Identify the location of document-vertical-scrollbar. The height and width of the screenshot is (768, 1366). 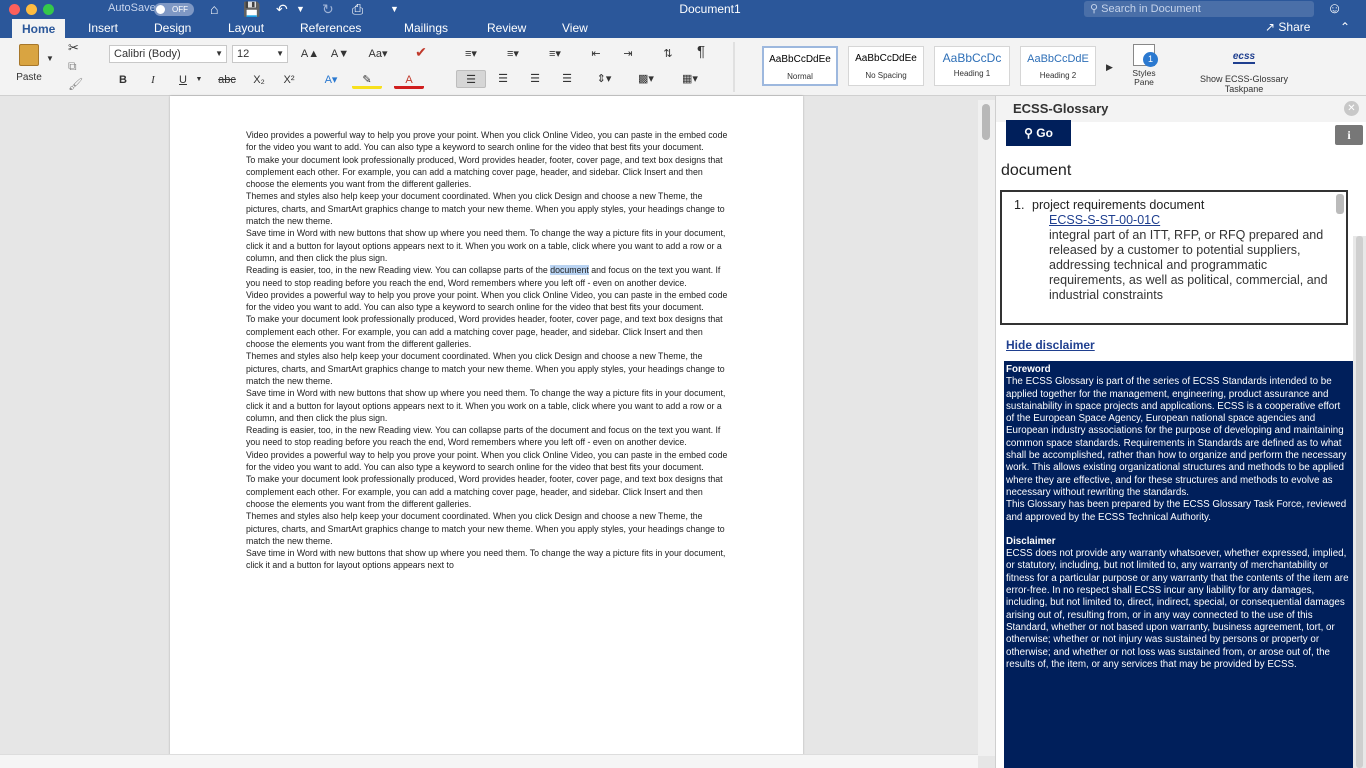
(986, 428).